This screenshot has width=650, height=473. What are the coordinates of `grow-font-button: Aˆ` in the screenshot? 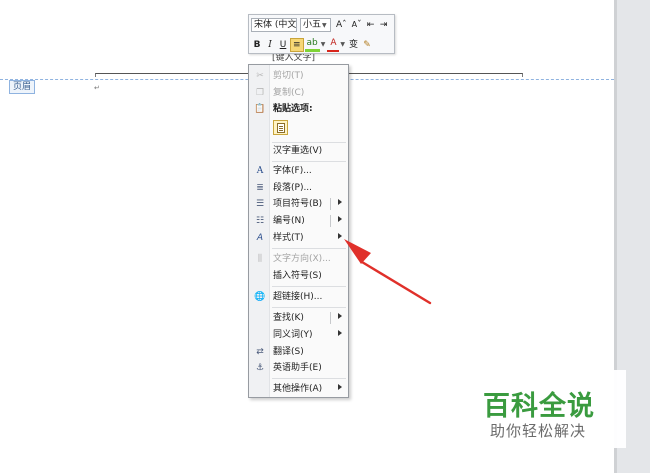 It's located at (341, 25).